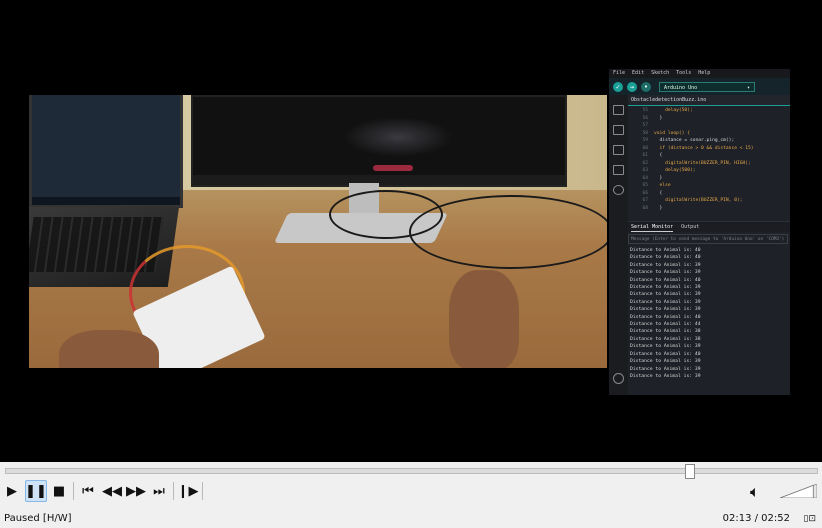  I want to click on play-icon: ▶, so click(12, 491).